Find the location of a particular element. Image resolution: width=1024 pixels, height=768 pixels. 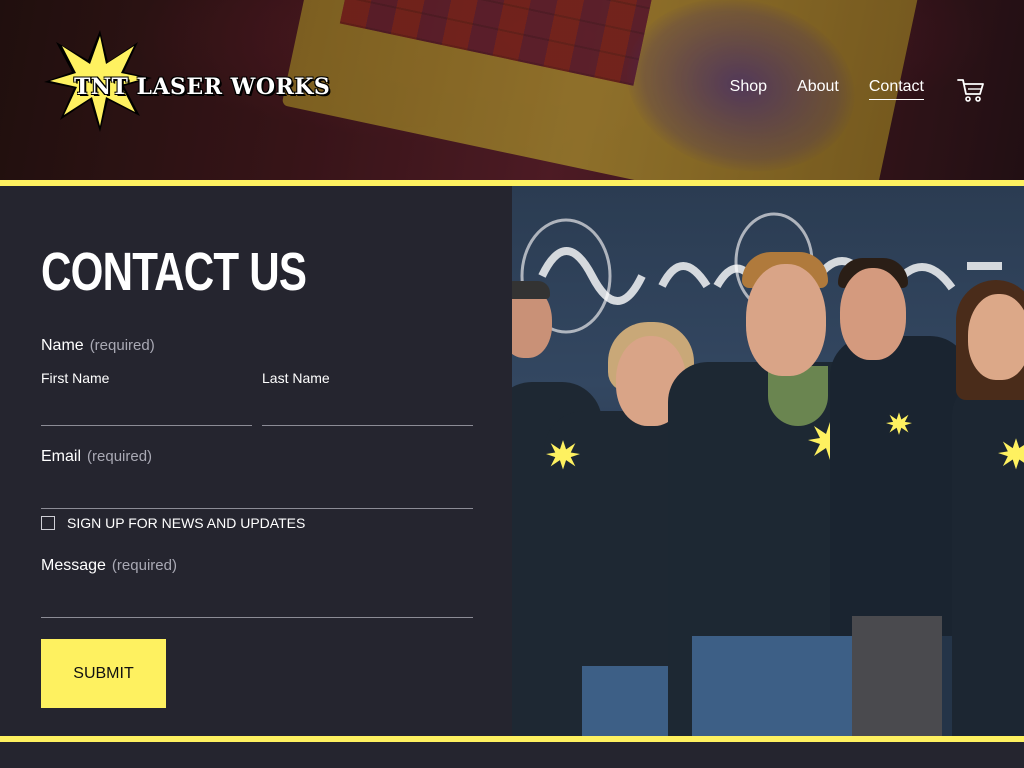

first-name-field is located at coordinates (146, 413).